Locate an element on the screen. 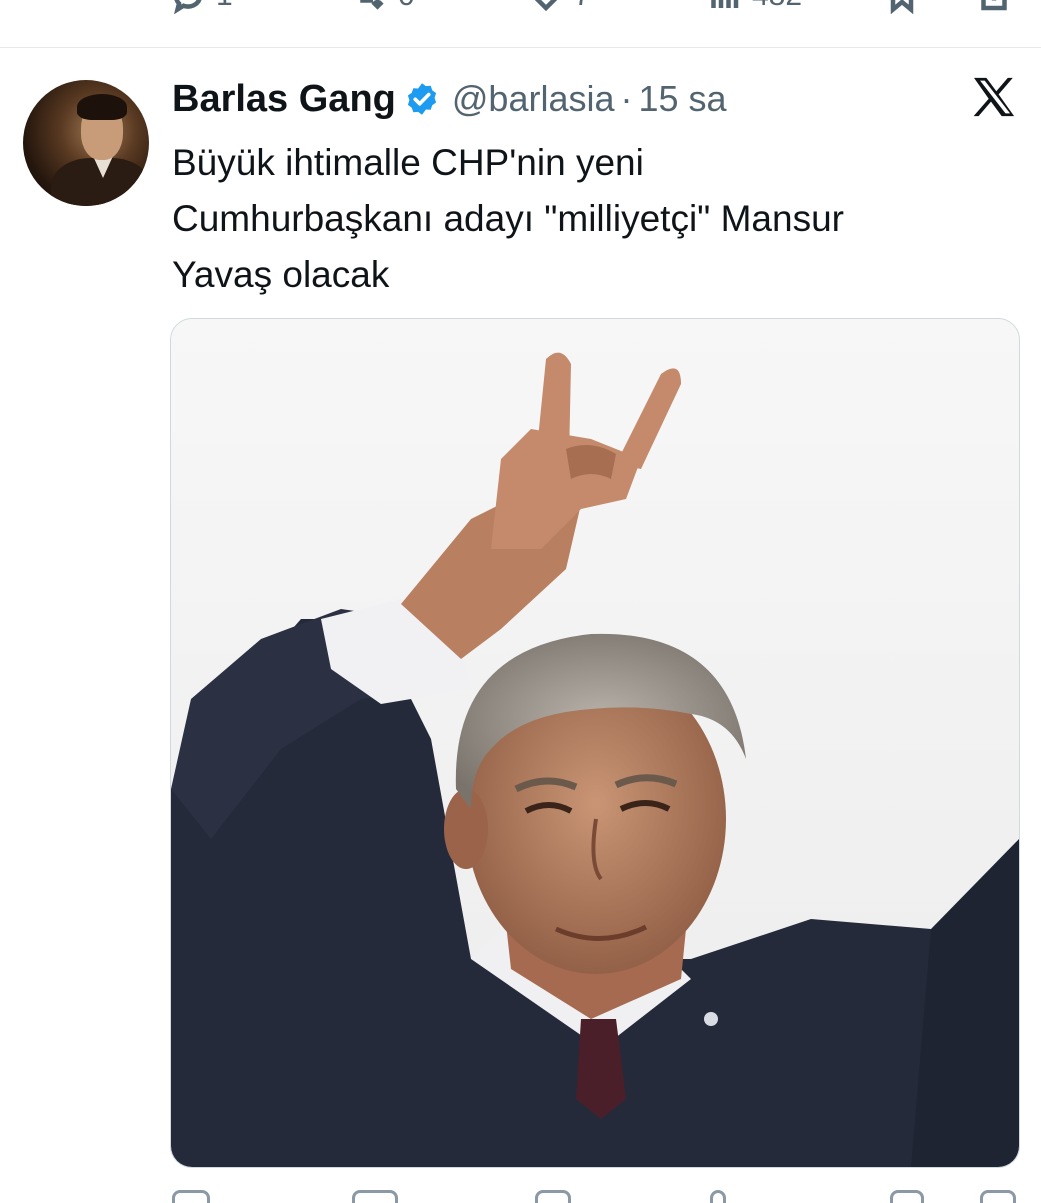  tweet-text-line: Cumhurbaşkanı adayı "milliyetçi" Mansur is located at coordinates (508, 218).